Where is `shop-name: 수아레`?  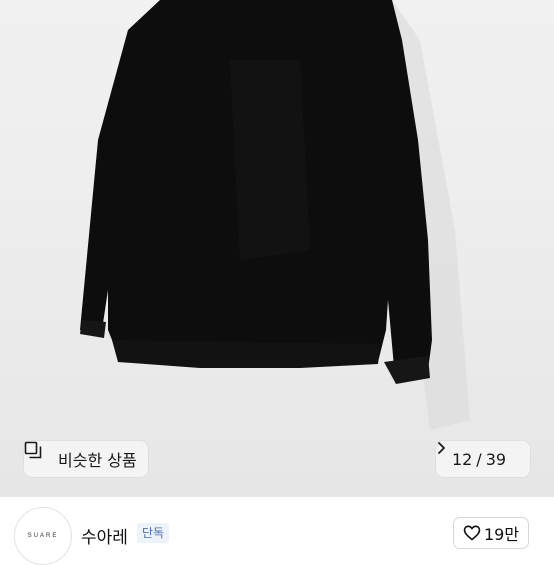
shop-name: 수아레 is located at coordinates (104, 535).